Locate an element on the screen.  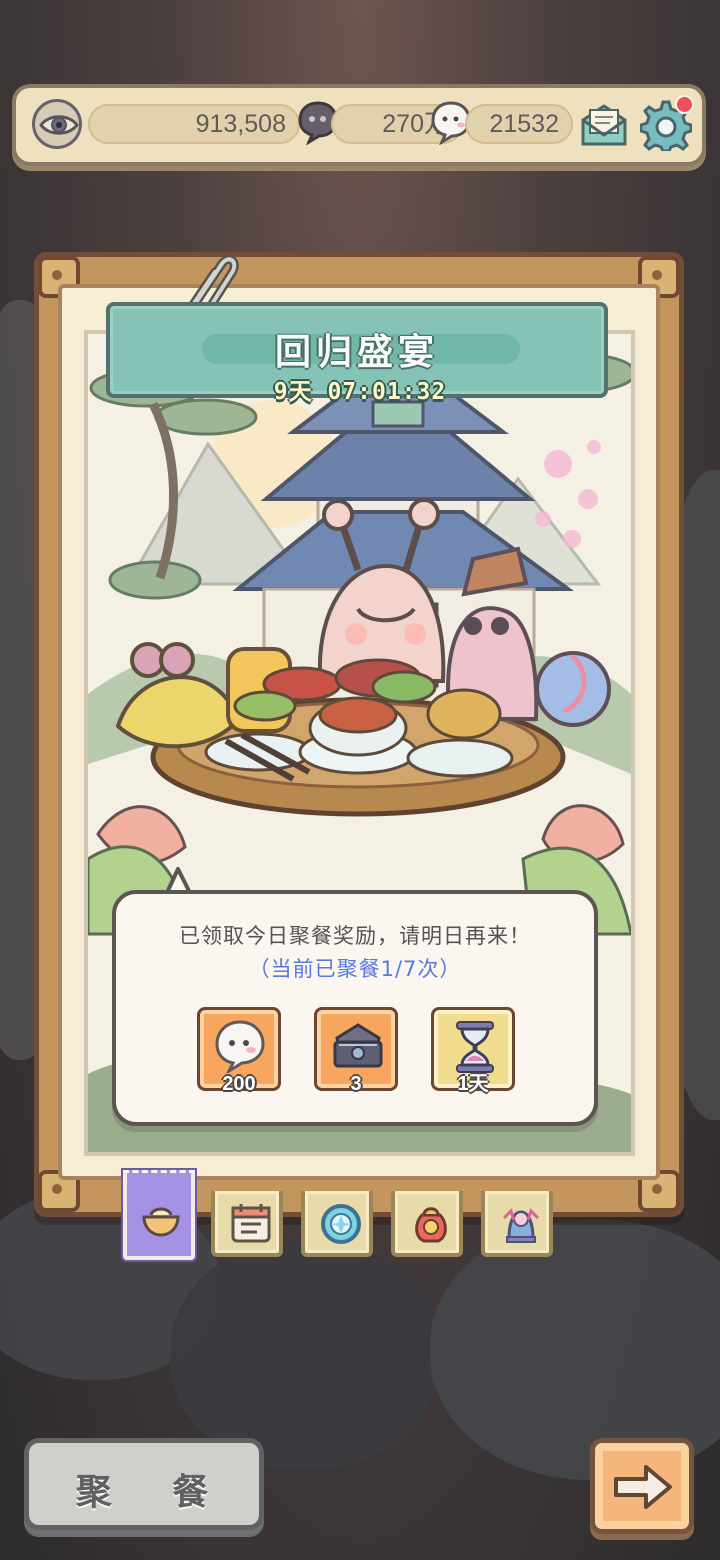
resource-top-bar: 913,508 270万 21532 is located at coordinates (359, 125).